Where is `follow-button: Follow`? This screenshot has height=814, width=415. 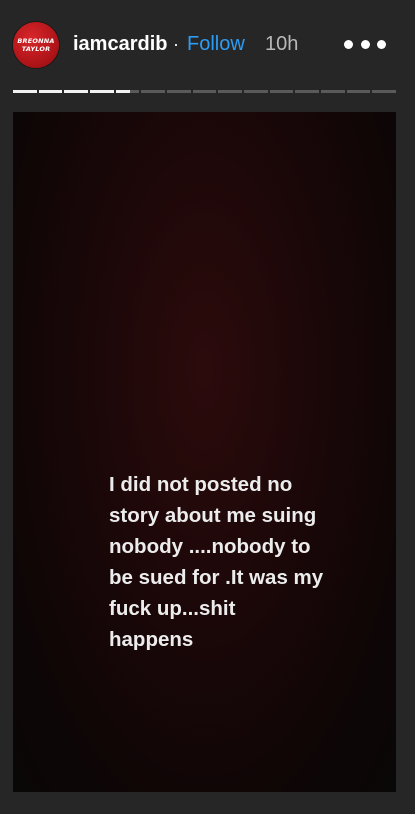 follow-button: Follow is located at coordinates (216, 44).